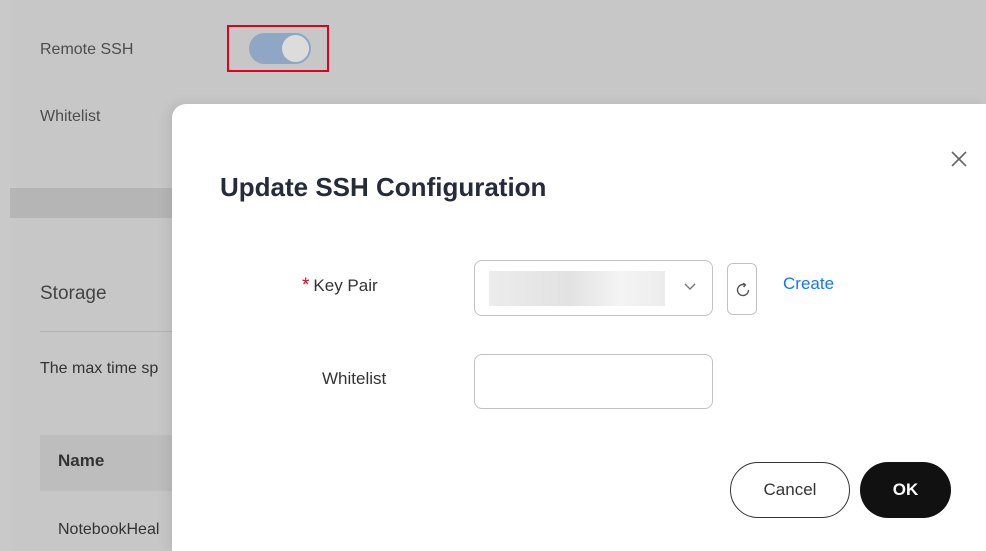 This screenshot has height=551, width=986. What do you see at coordinates (690, 286) in the screenshot?
I see `chevron-down-icon` at bounding box center [690, 286].